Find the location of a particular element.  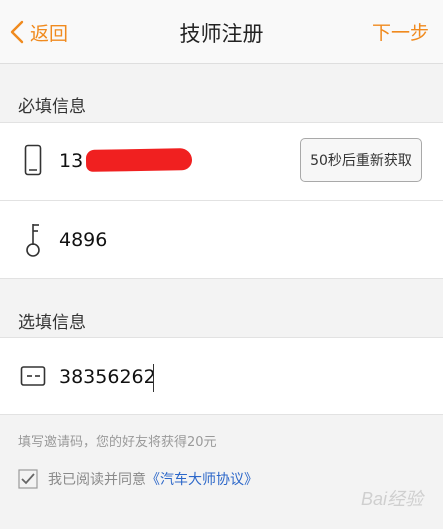

agreement-prefix-text: 我已阅读并同意 is located at coordinates (97, 480).